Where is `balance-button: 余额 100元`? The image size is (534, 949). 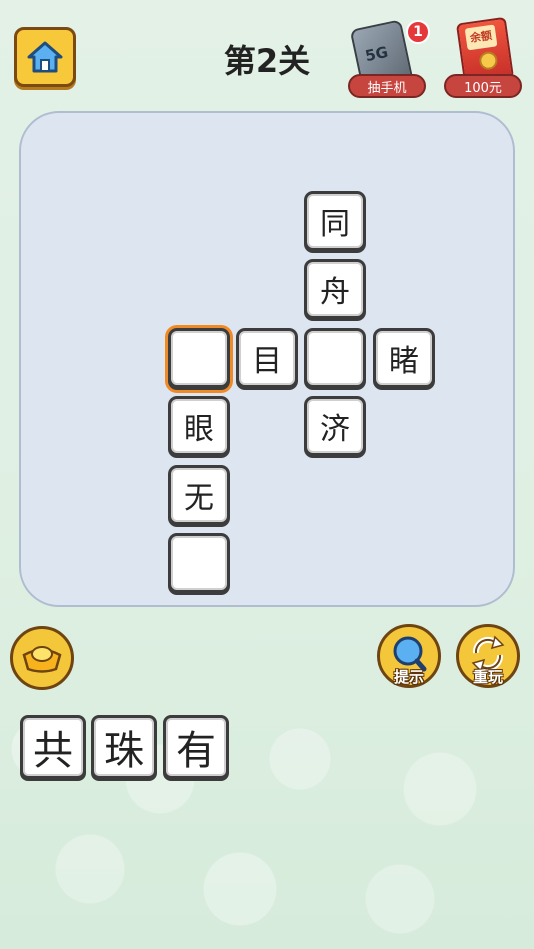
balance-button: 余额 100元 is located at coordinates (483, 58).